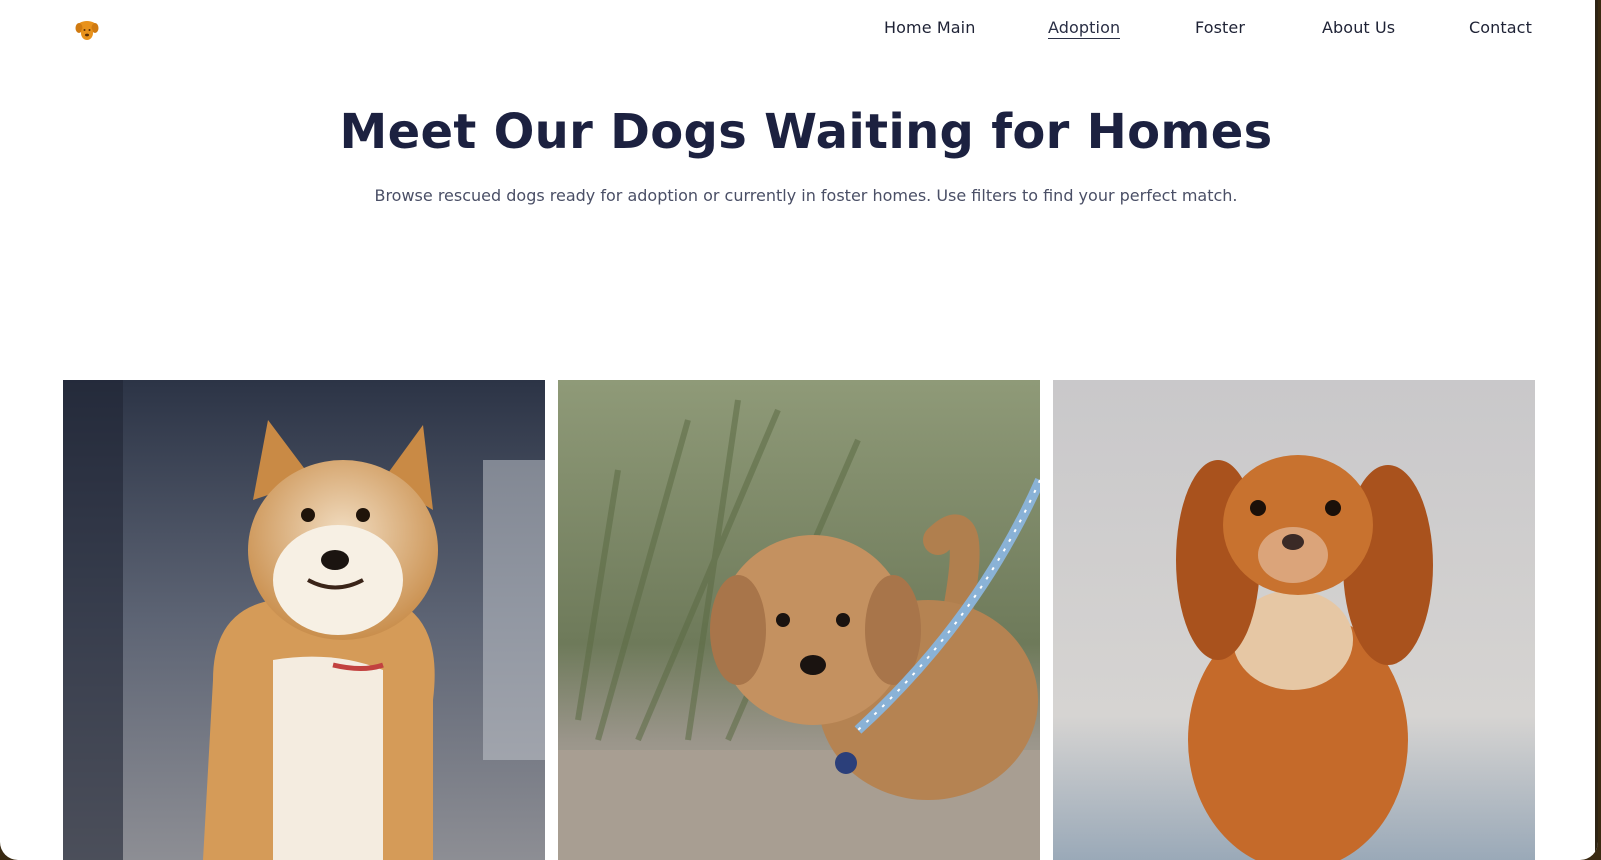 The image size is (1601, 860). What do you see at coordinates (1358, 27) in the screenshot?
I see `nav-about-us: About Us` at bounding box center [1358, 27].